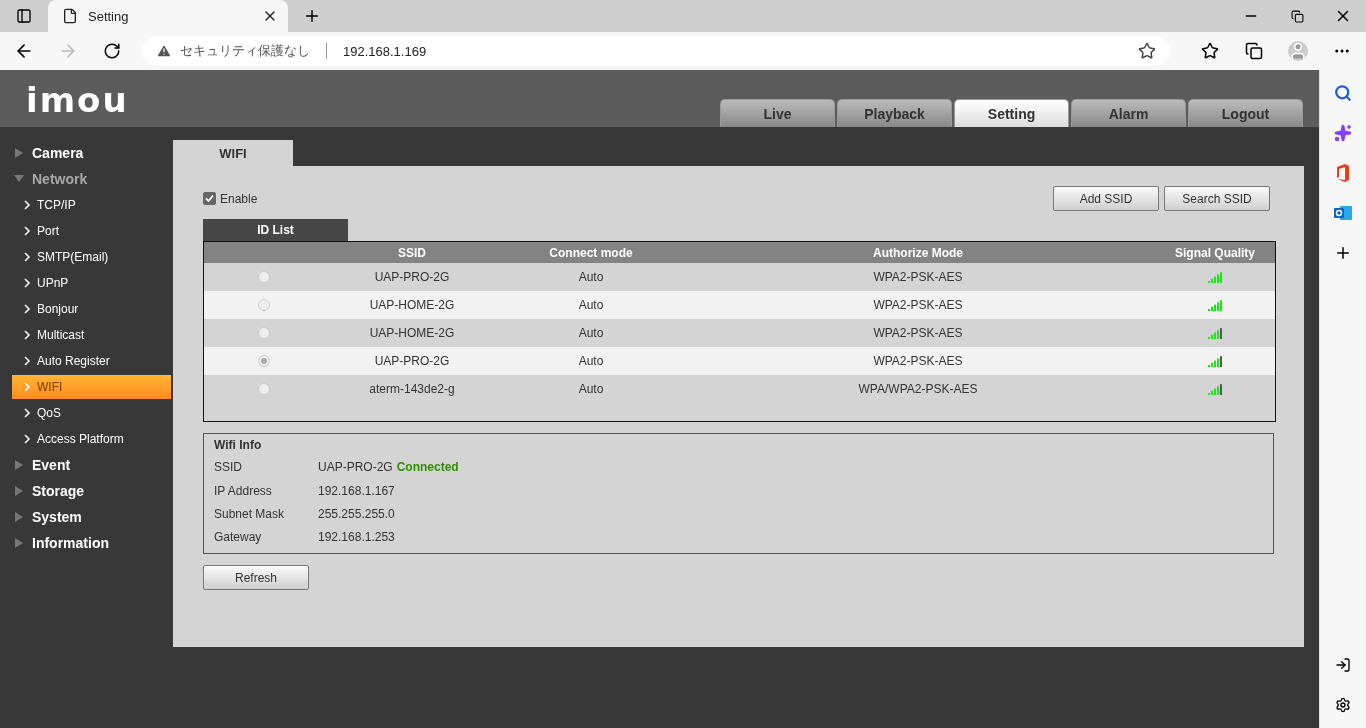 This screenshot has width=1366, height=728. What do you see at coordinates (91, 387) in the screenshot?
I see `menu-item: WIFI` at bounding box center [91, 387].